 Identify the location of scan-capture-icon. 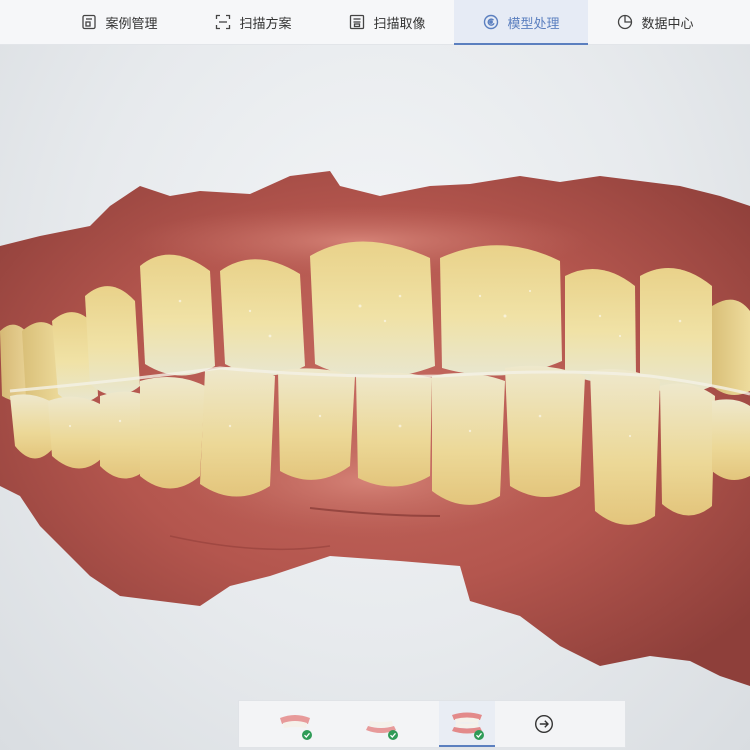
(356, 22).